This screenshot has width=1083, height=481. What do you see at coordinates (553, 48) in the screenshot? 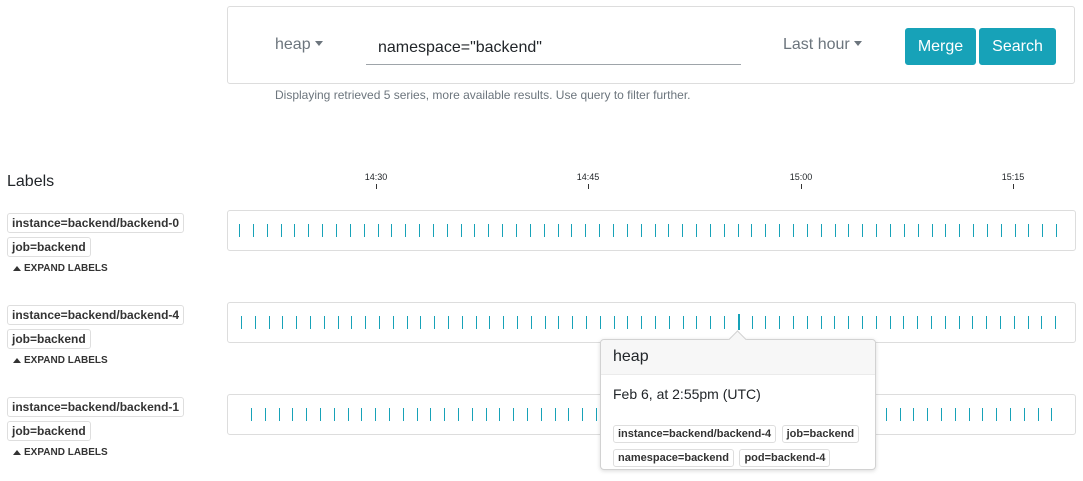
I see `query-input` at bounding box center [553, 48].